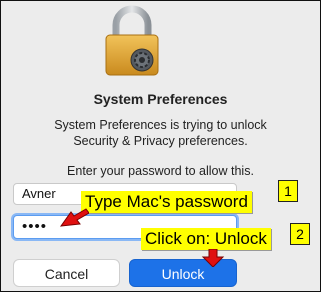  Describe the element at coordinates (300, 234) in the screenshot. I see `step-2-badge: 2` at that location.